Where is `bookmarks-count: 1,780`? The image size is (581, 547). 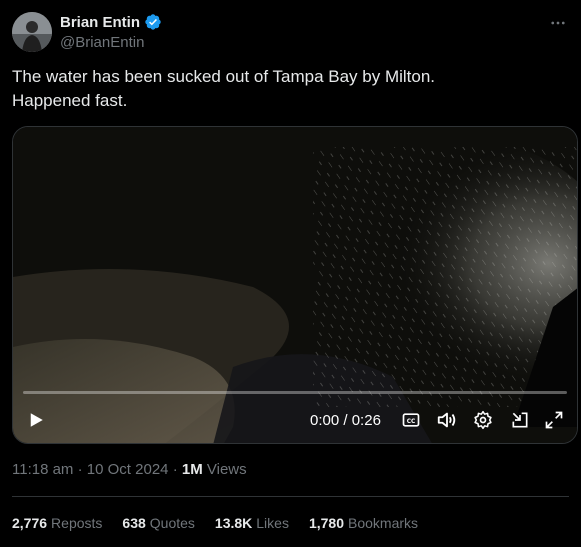 bookmarks-count: 1,780 is located at coordinates (326, 523).